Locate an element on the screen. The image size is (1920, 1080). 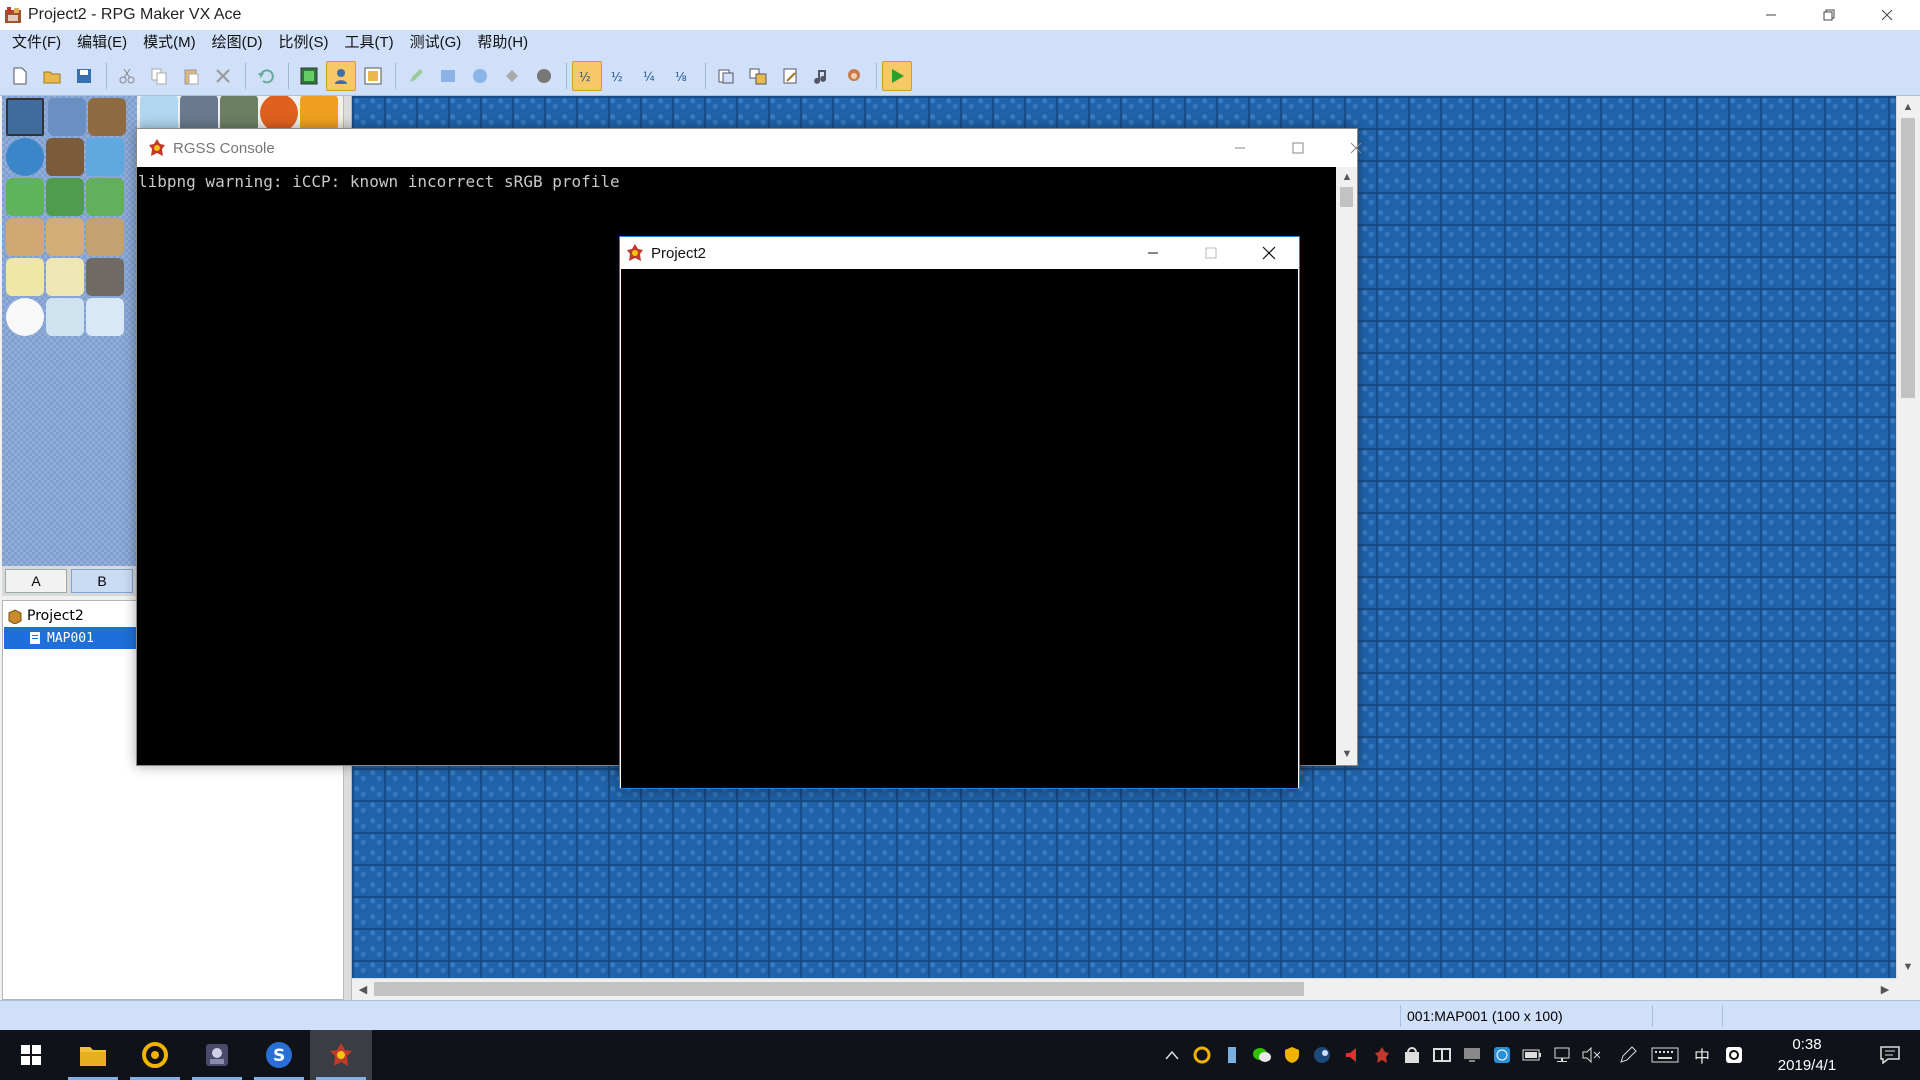
tile-grass-light is located at coordinates (105, 197).